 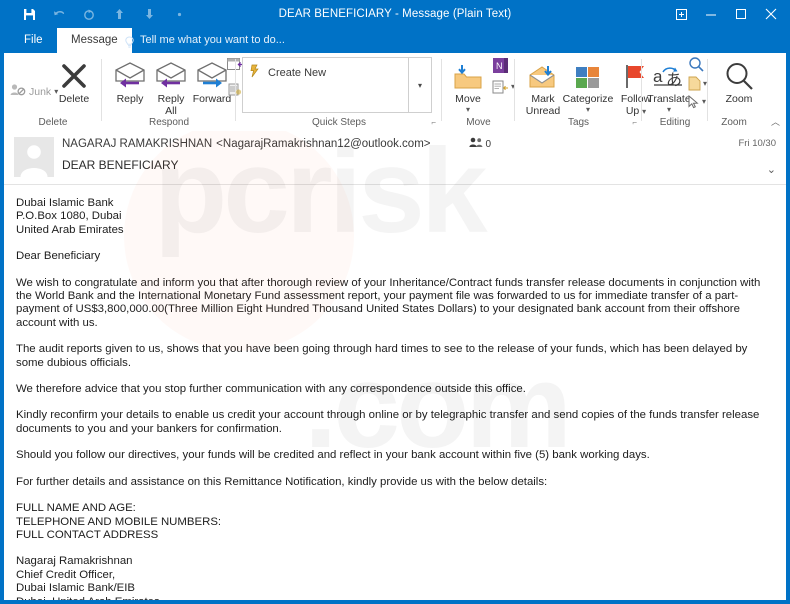 I want to click on select-caret-icon: ▾, so click(x=704, y=102).